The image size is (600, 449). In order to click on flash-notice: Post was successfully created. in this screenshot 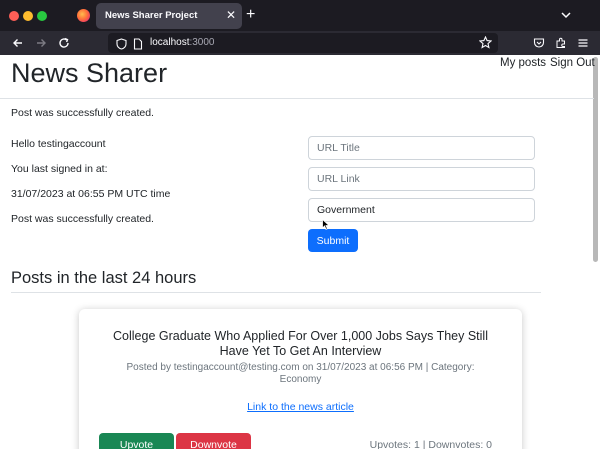, I will do `click(82, 113)`.